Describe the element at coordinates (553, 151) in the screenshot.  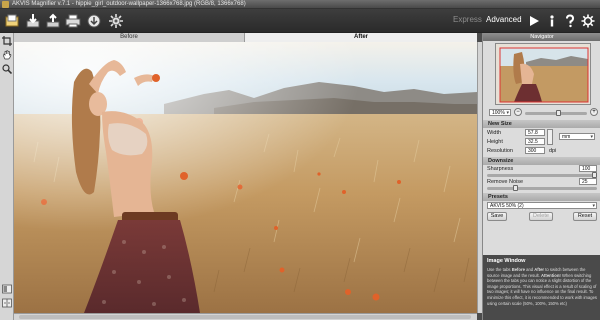
I see `resolution-unit: dpi` at that location.